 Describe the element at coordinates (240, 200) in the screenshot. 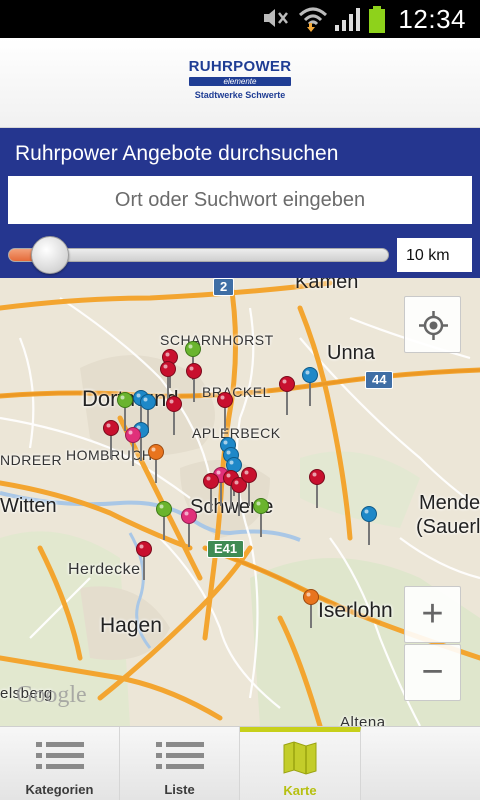

I see `search-input` at that location.